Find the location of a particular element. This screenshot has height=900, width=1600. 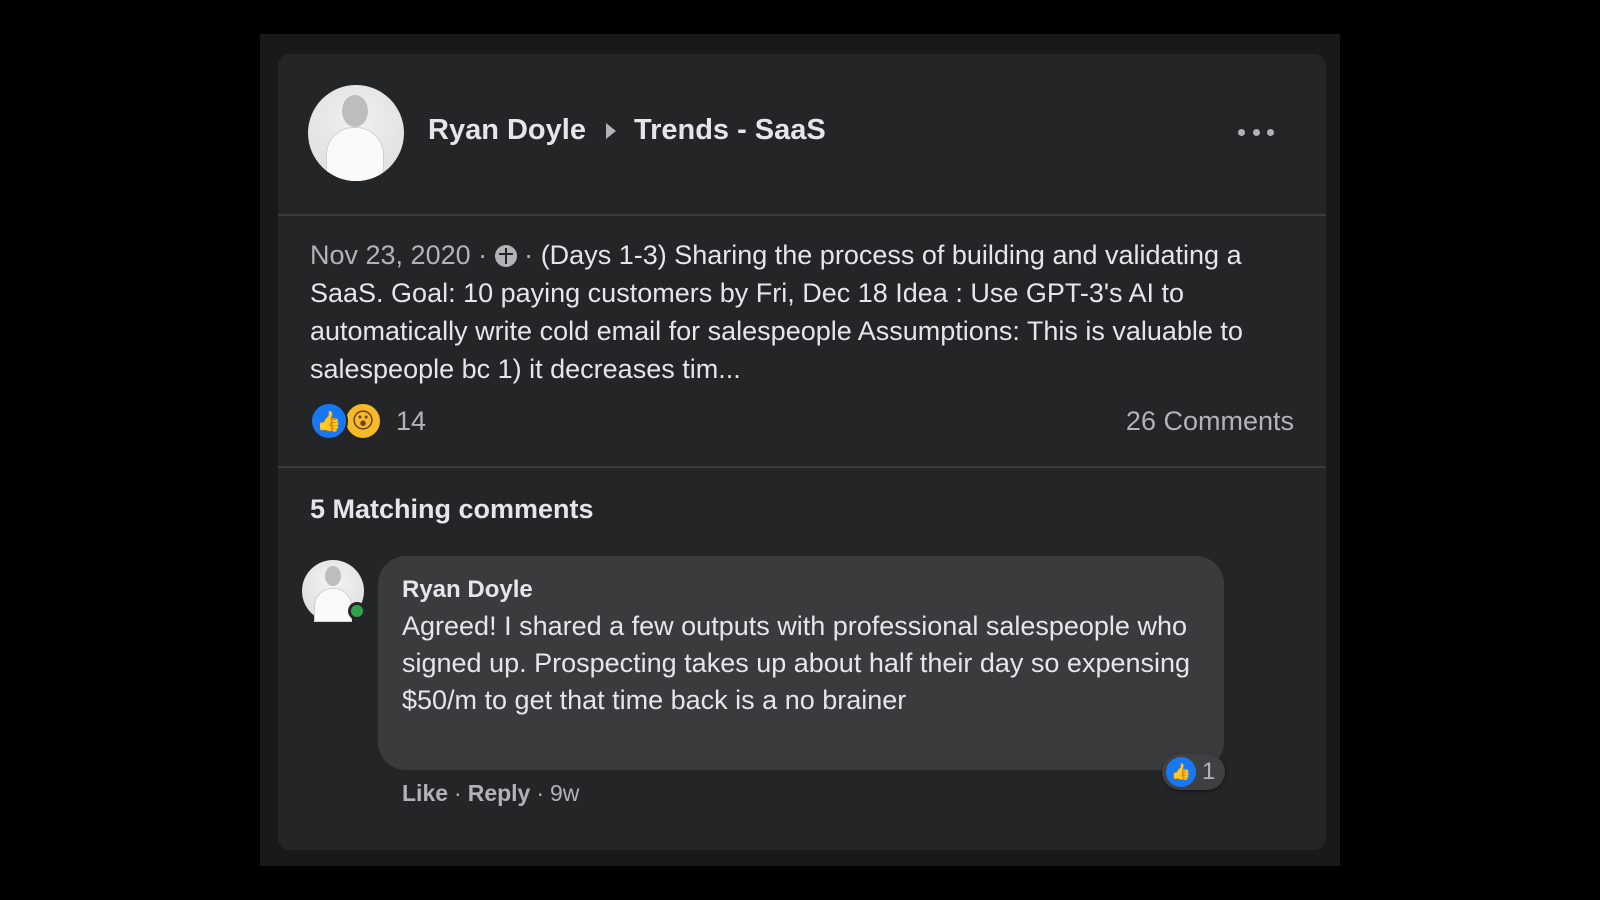

comment-timestamp: 9w is located at coordinates (564, 793).